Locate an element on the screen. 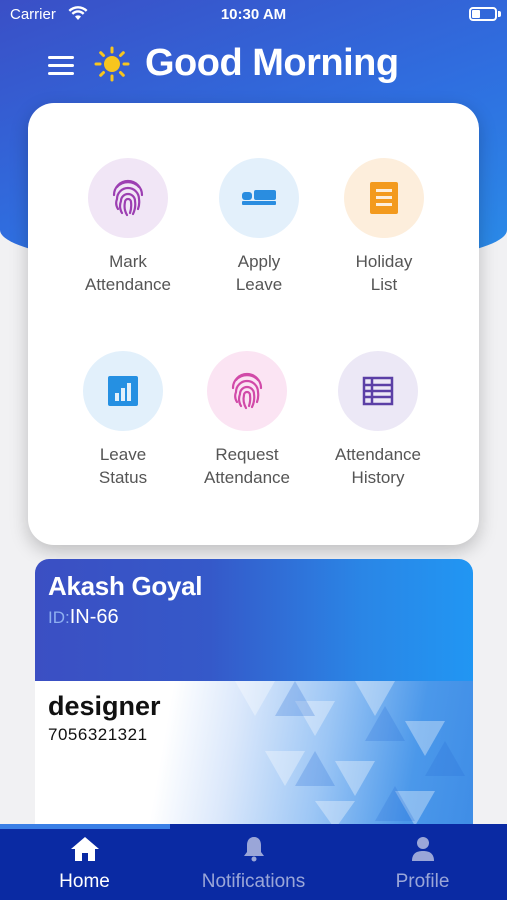  nav-profile-label: Profile is located at coordinates (422, 881).